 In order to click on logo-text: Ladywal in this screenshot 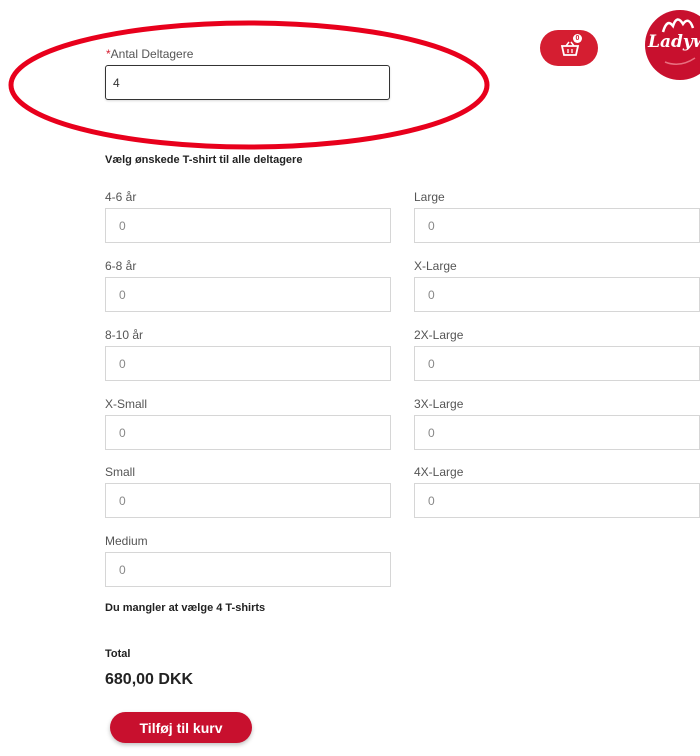, I will do `click(674, 42)`.